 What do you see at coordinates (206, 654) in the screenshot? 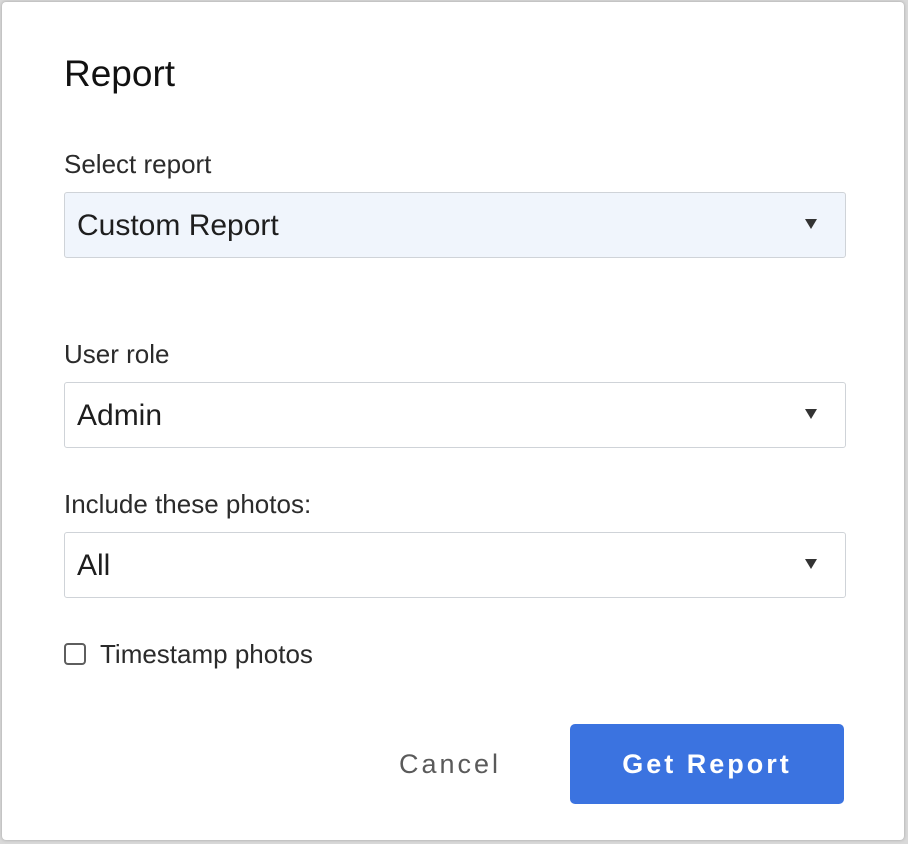
I see `timestamp-photos-label: Timestamp photos` at bounding box center [206, 654].